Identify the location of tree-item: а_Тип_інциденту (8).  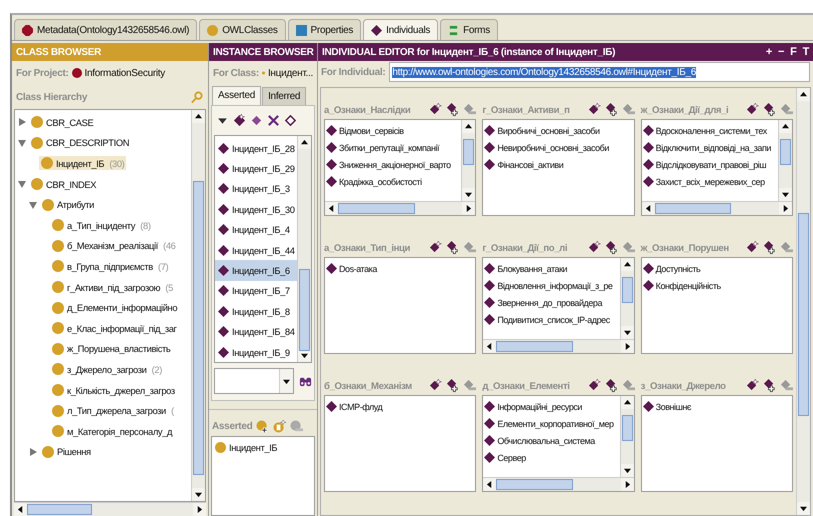
(101, 225).